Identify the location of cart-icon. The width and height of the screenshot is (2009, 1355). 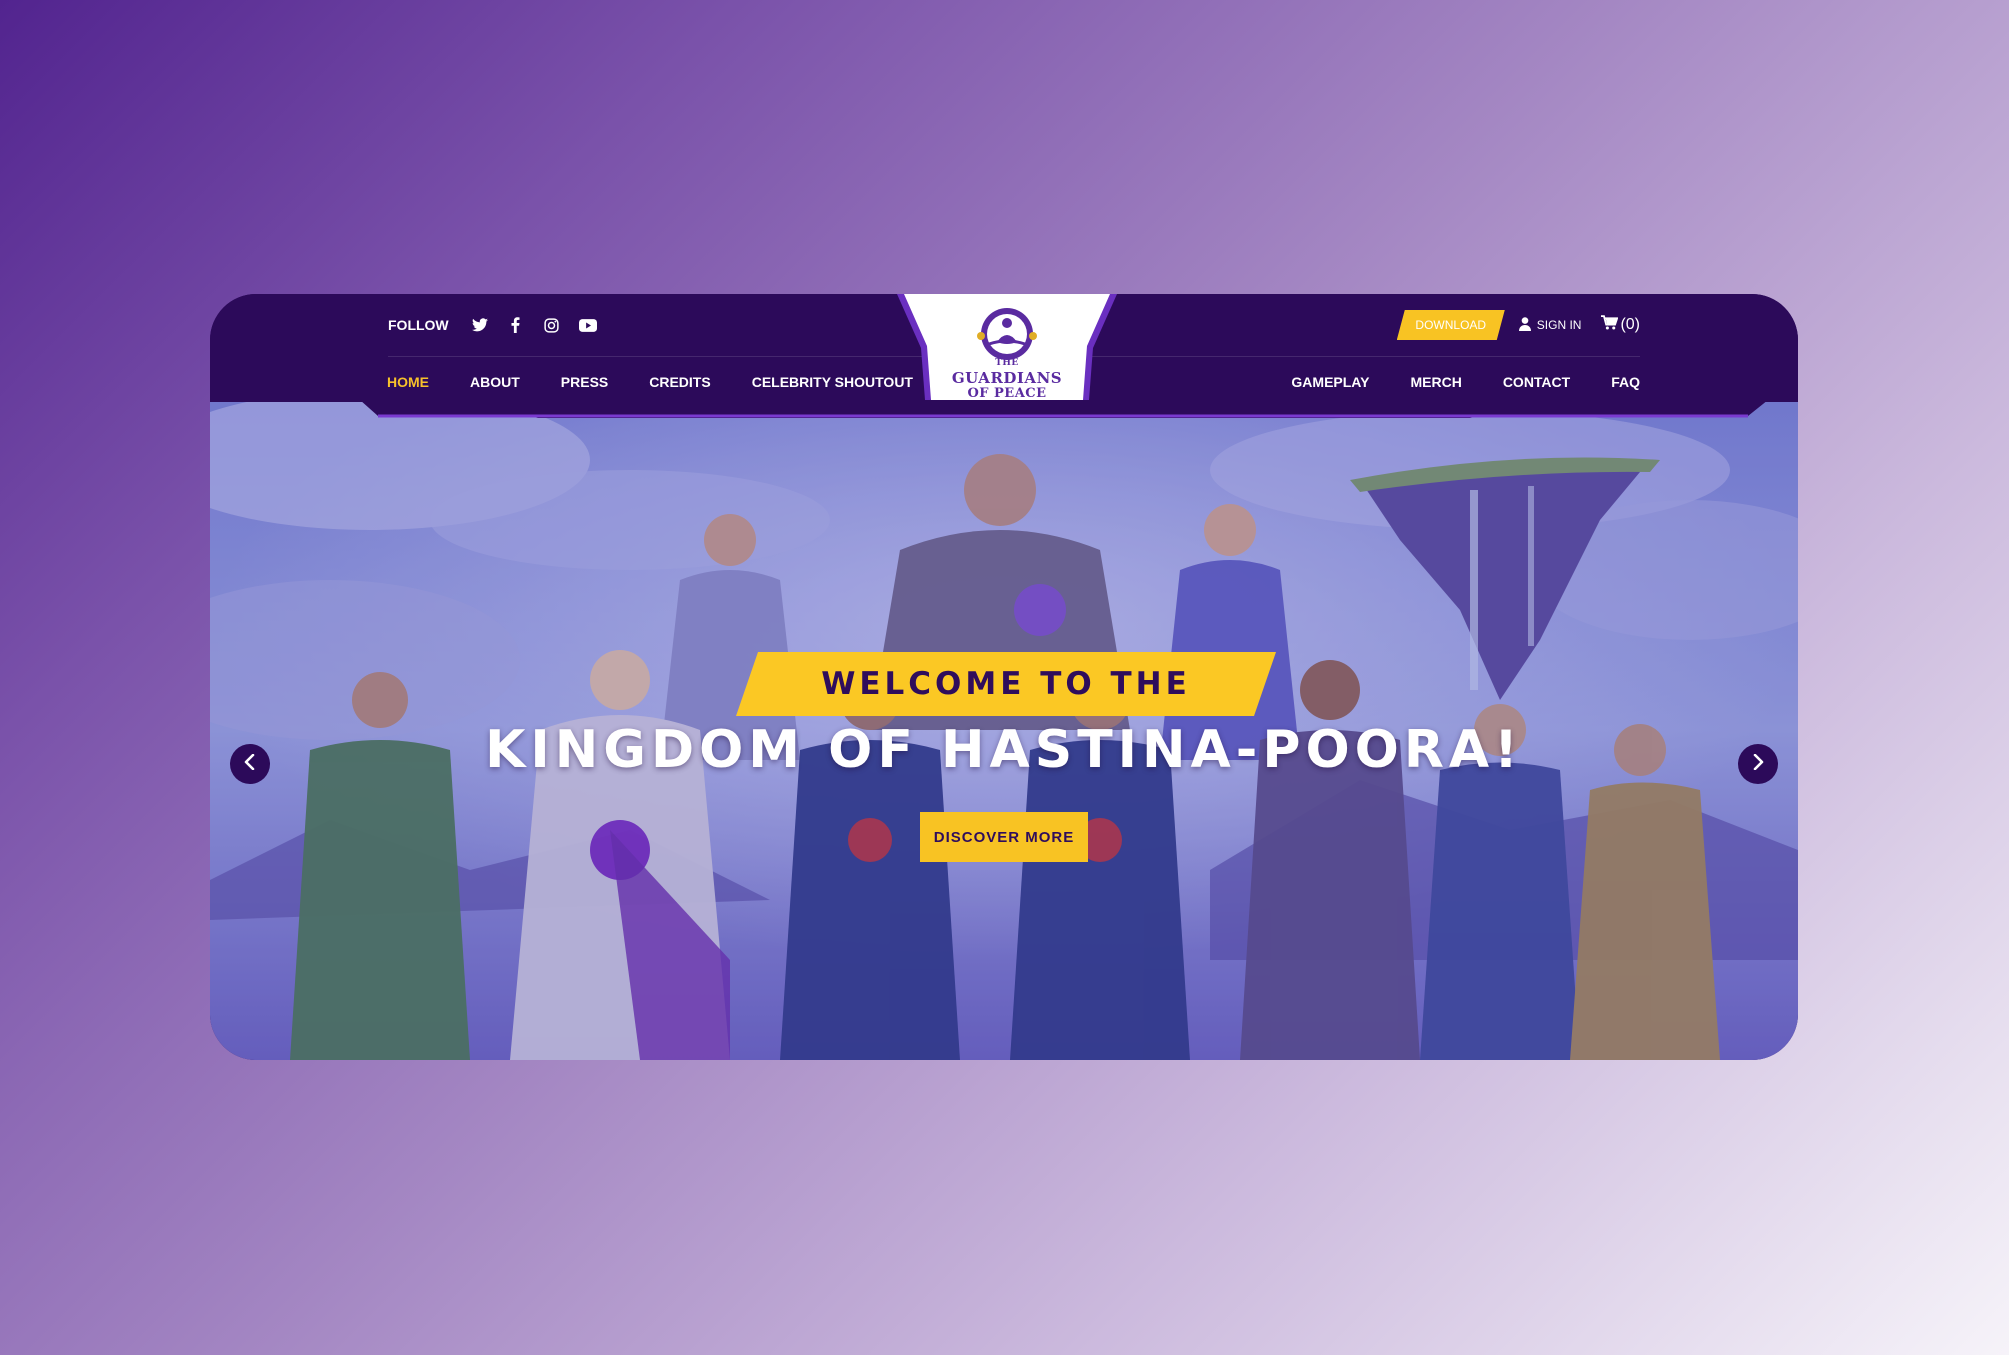
(1610, 325).